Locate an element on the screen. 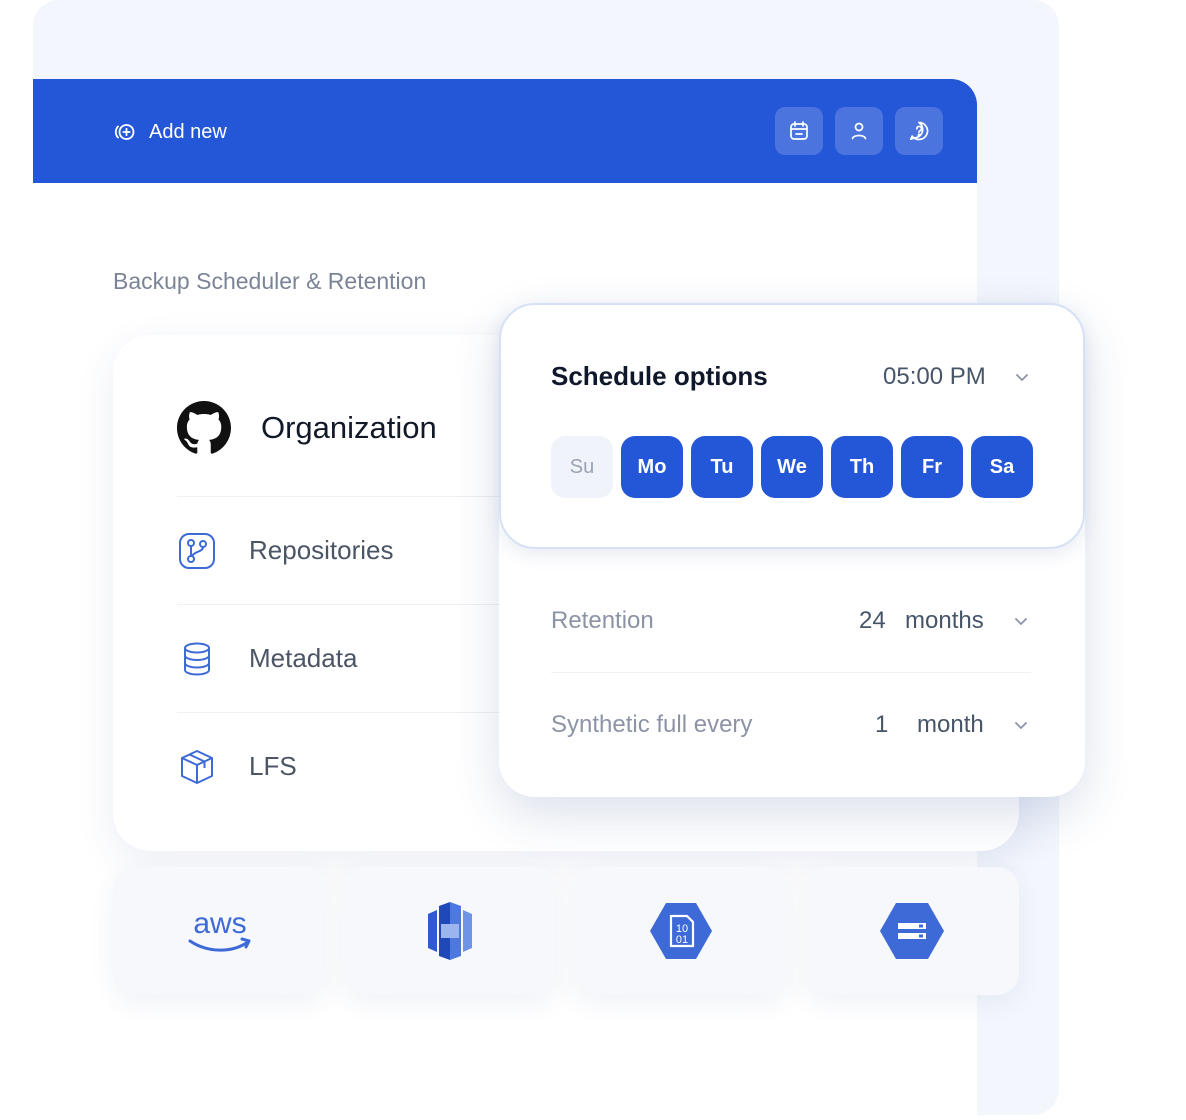 Image resolution: width=1186 pixels, height=1120 pixels. retention-unit-select: months is located at coordinates (944, 621).